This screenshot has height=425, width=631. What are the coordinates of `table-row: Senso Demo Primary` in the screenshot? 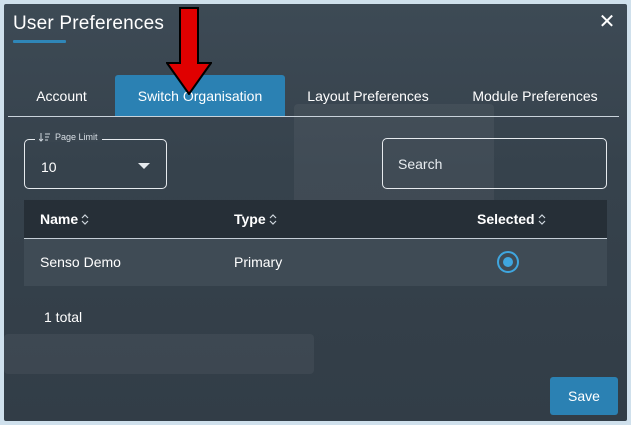 It's located at (315, 262).